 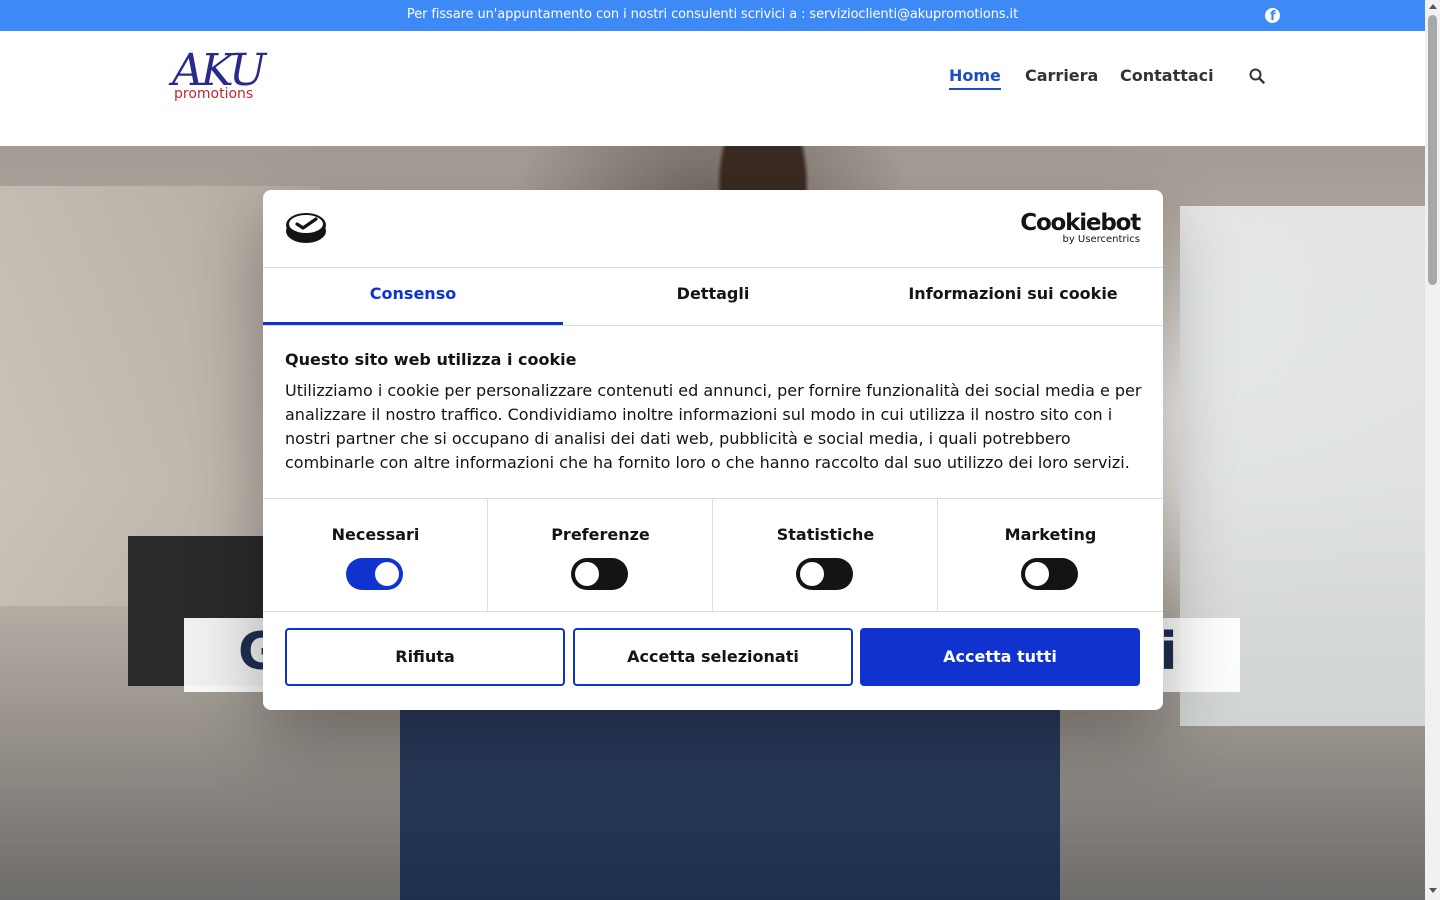 I want to click on cookiebot-name: Cookiebot, so click(x=1080, y=223).